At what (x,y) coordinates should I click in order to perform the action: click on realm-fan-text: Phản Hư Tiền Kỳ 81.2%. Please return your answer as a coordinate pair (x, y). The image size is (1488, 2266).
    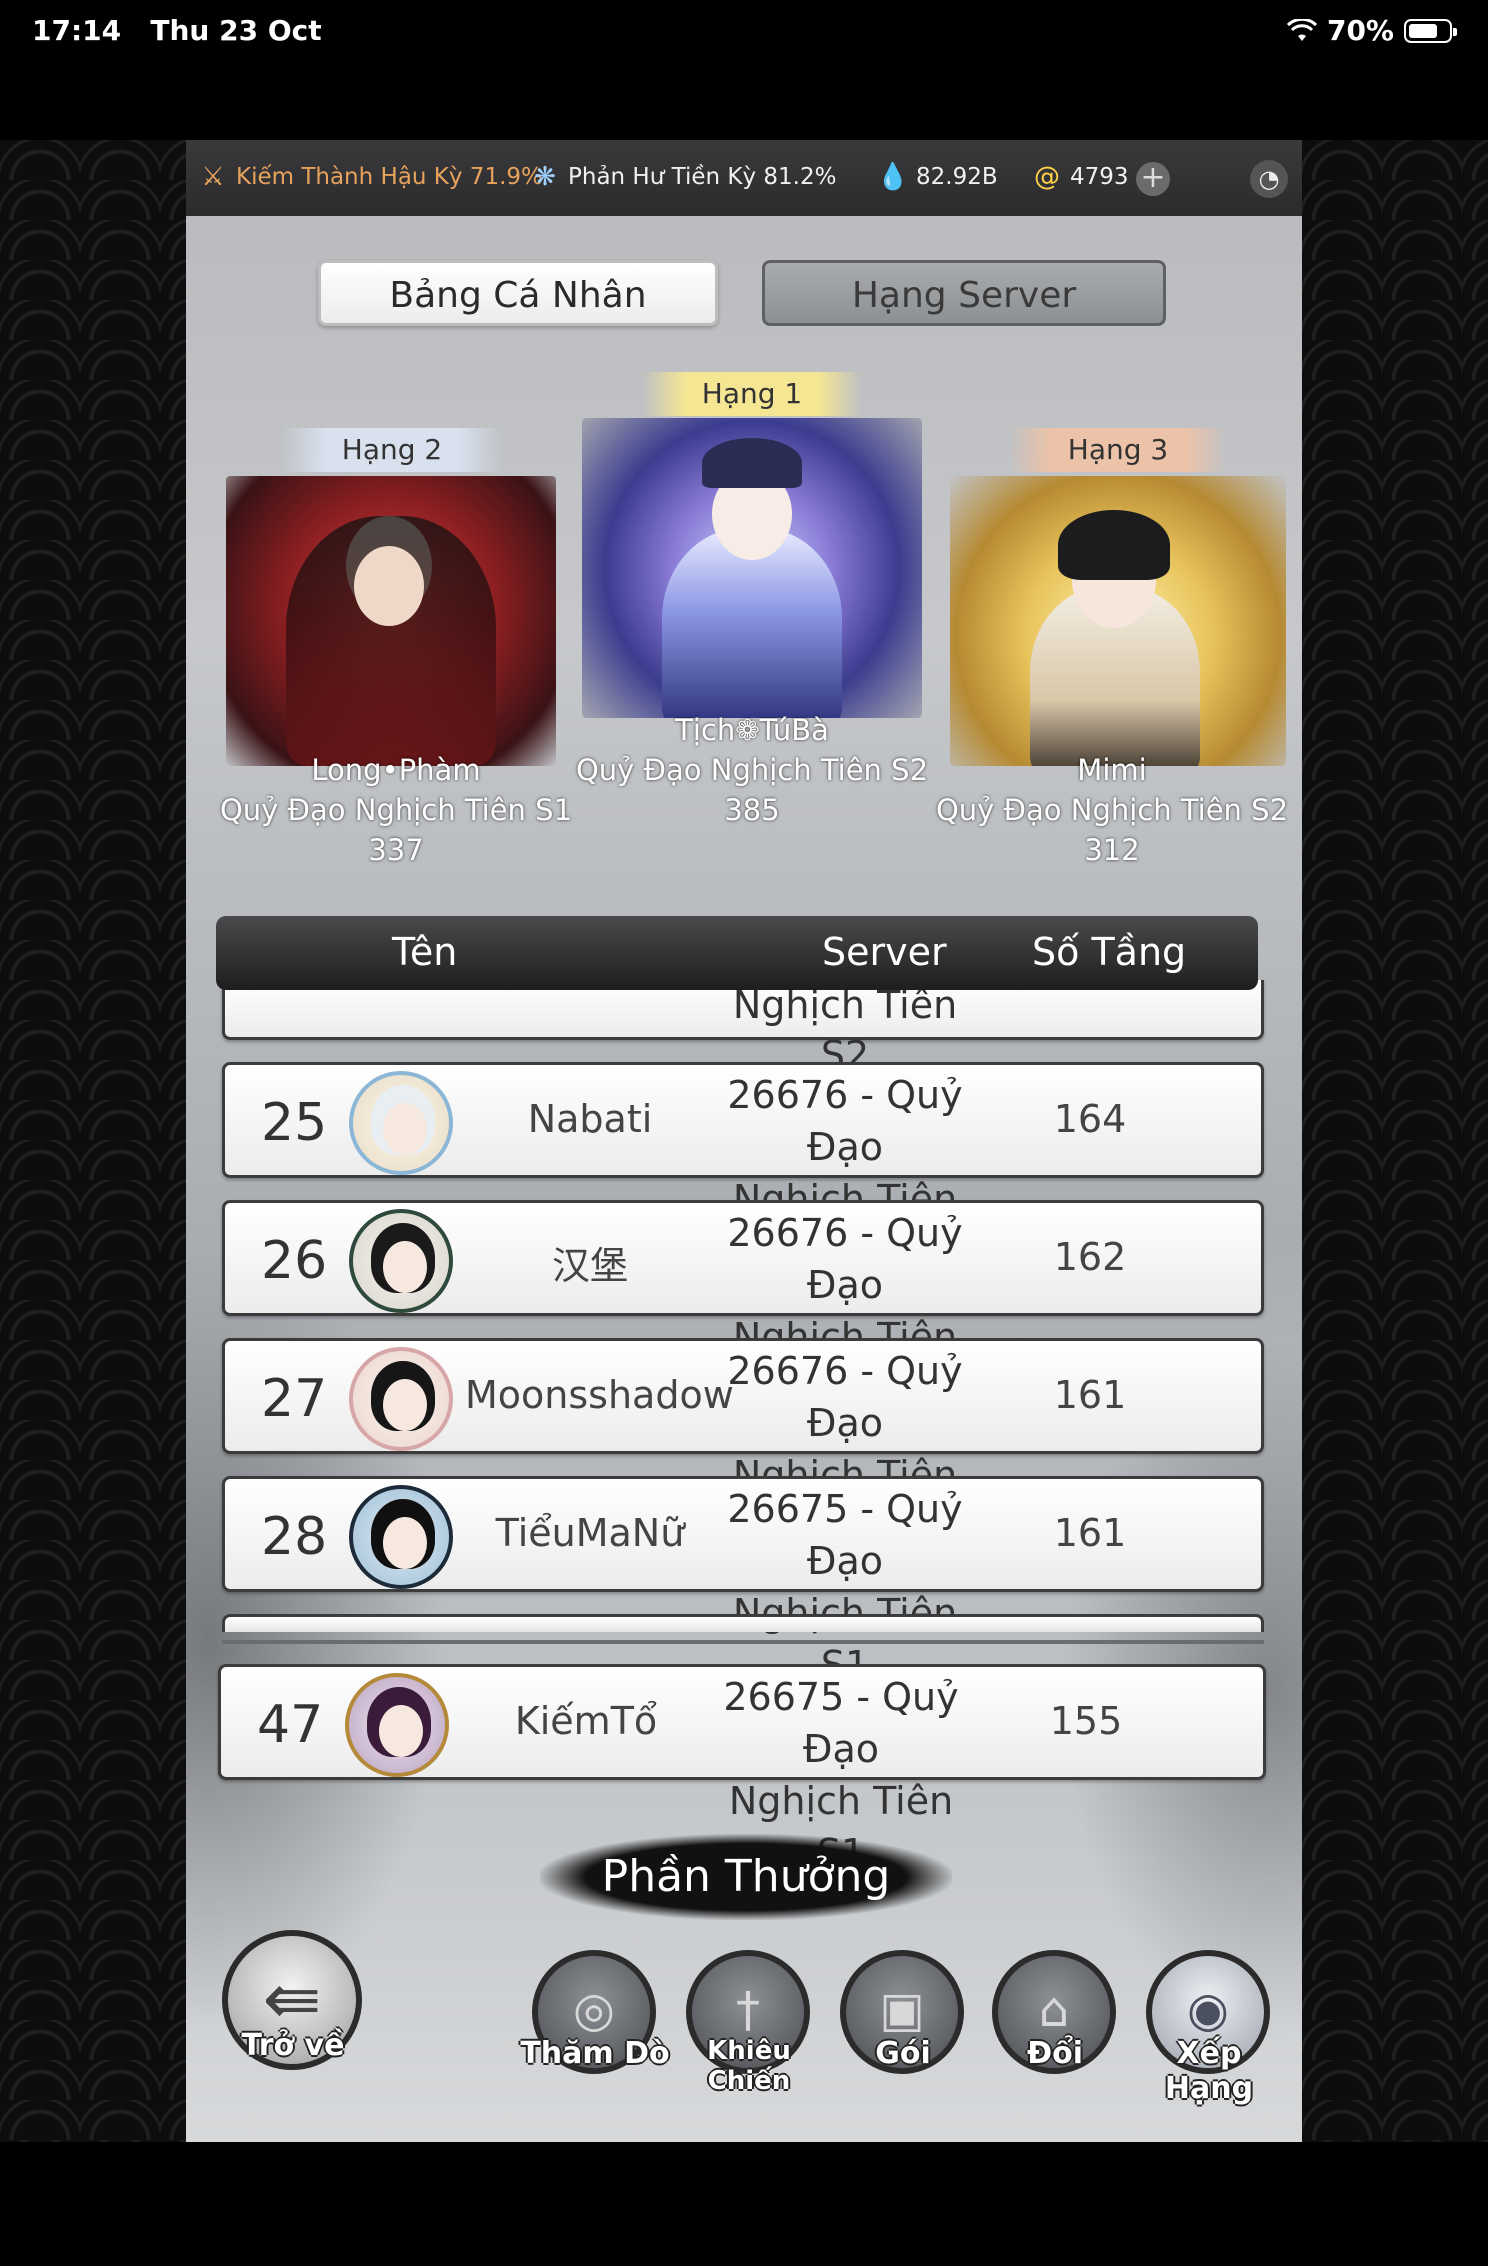
    Looking at the image, I should click on (702, 177).